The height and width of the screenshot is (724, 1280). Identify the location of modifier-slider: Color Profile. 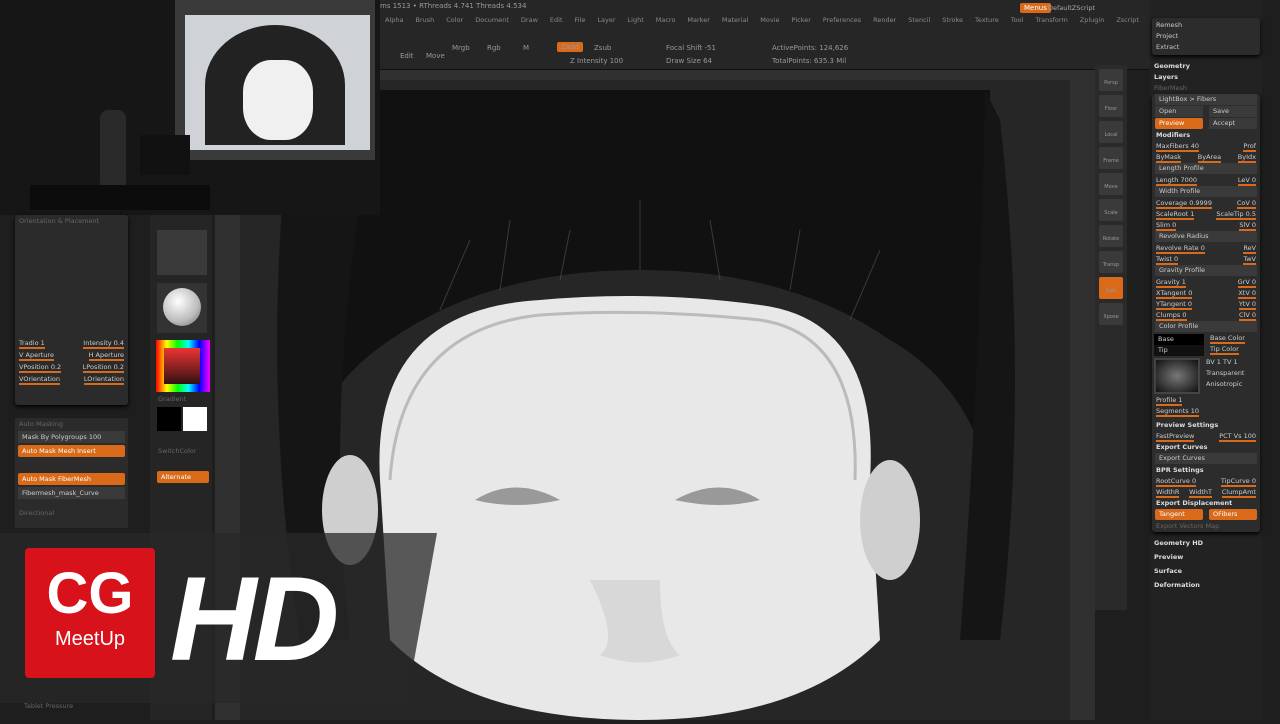
(1178, 326).